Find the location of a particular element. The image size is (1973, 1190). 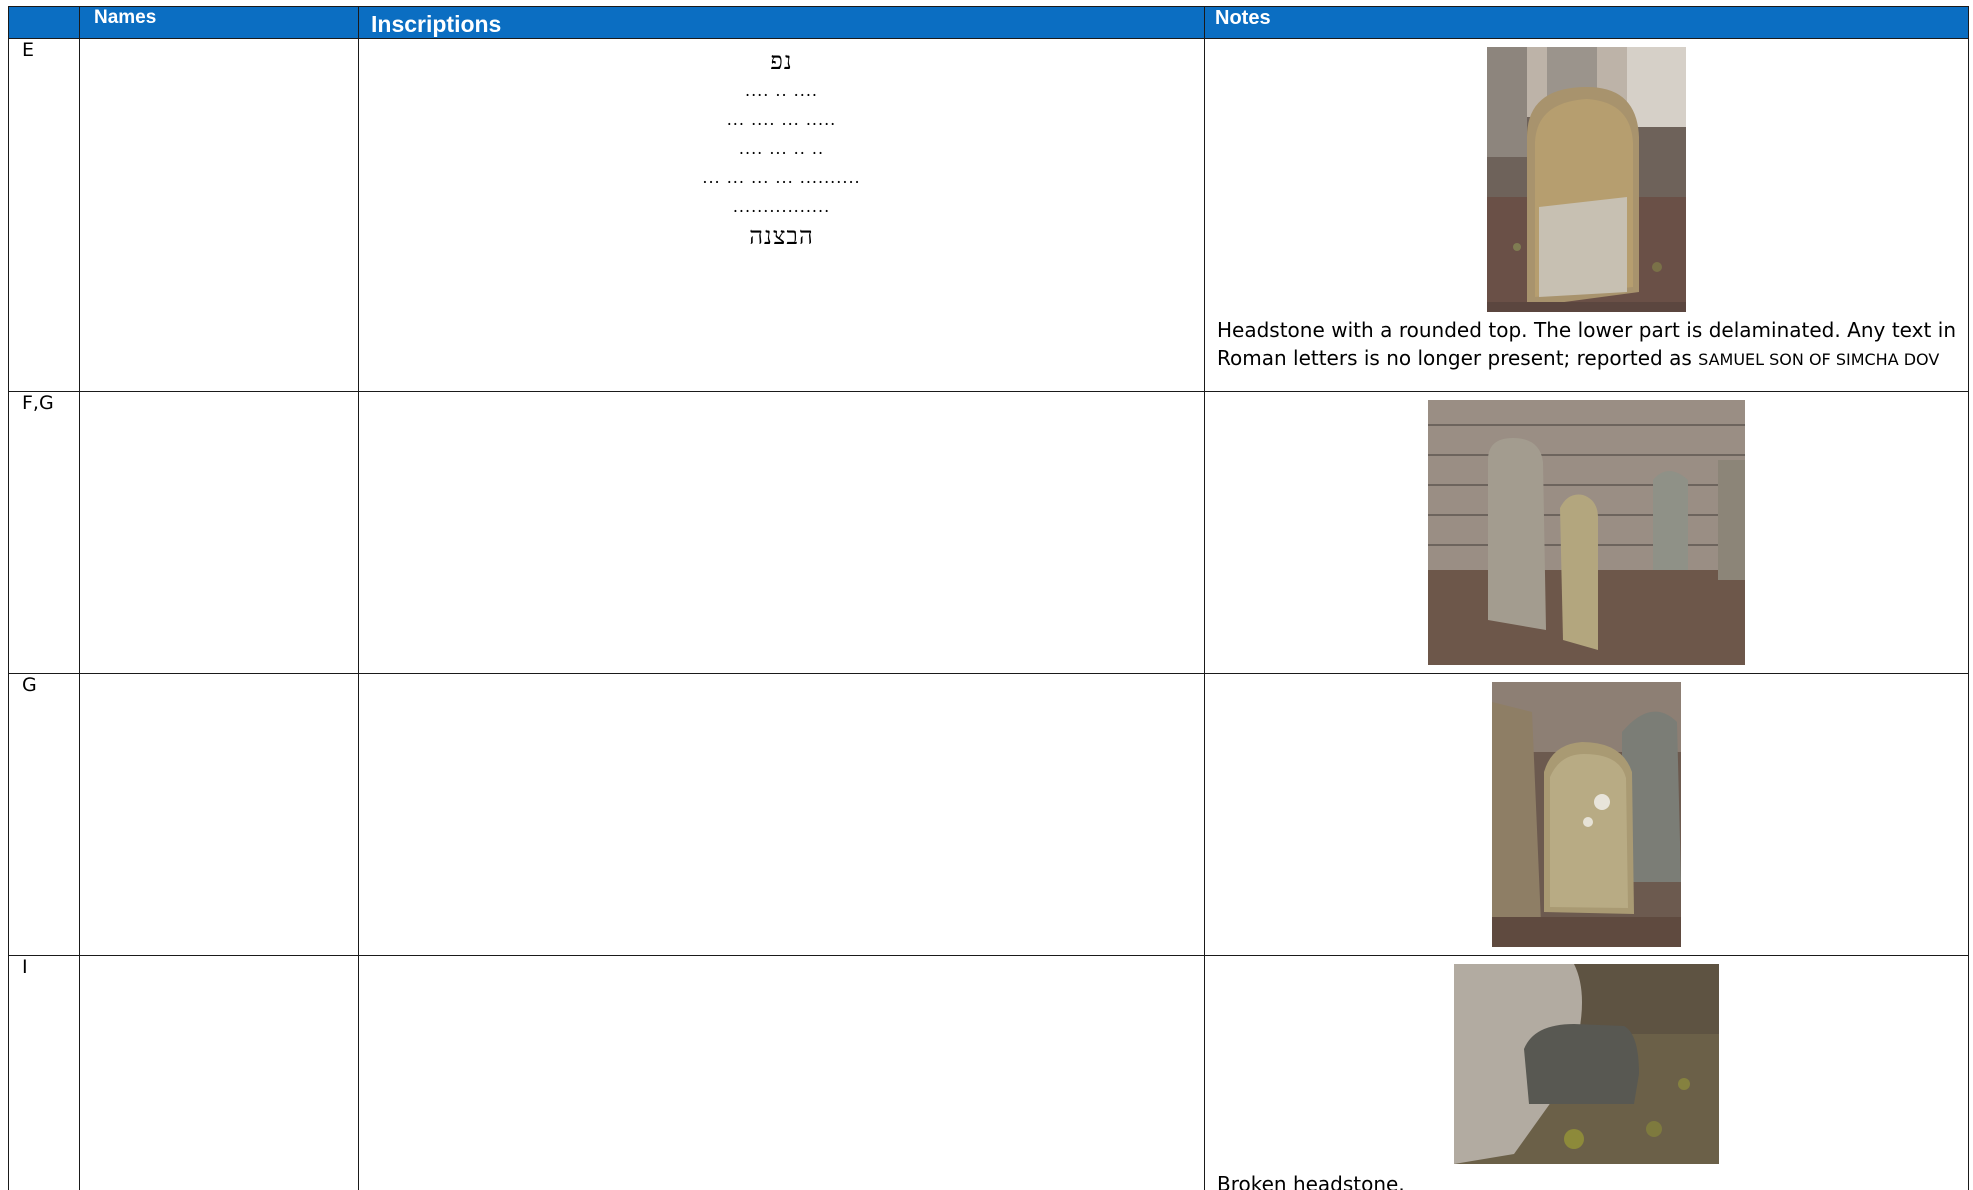

row-id: I is located at coordinates (44, 1072).